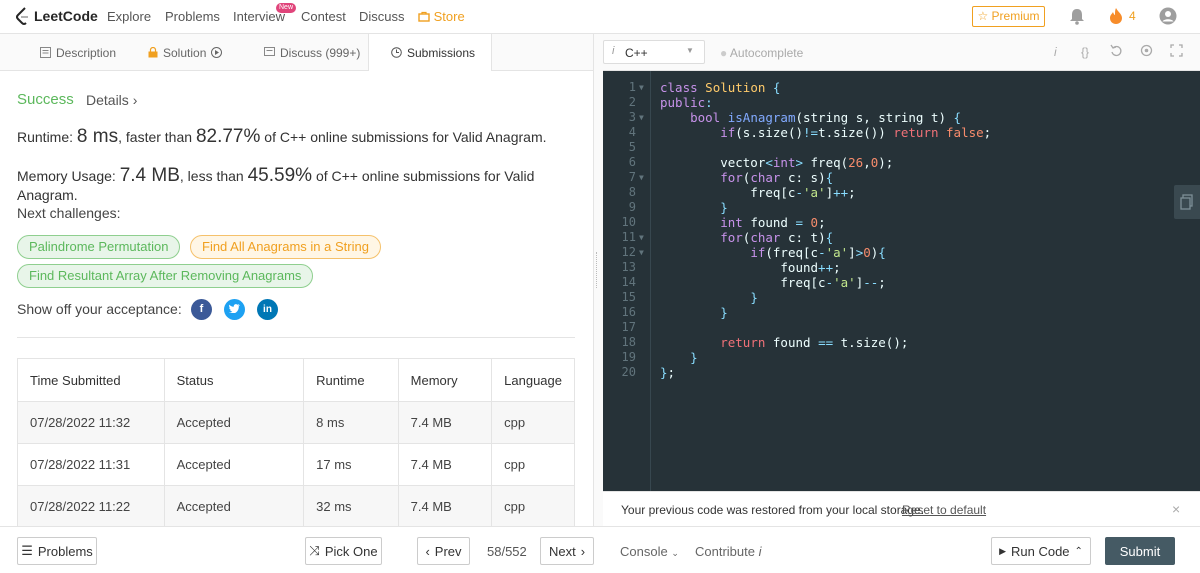 This screenshot has height=573, width=1200. I want to click on close-icon: ×, so click(1176, 509).